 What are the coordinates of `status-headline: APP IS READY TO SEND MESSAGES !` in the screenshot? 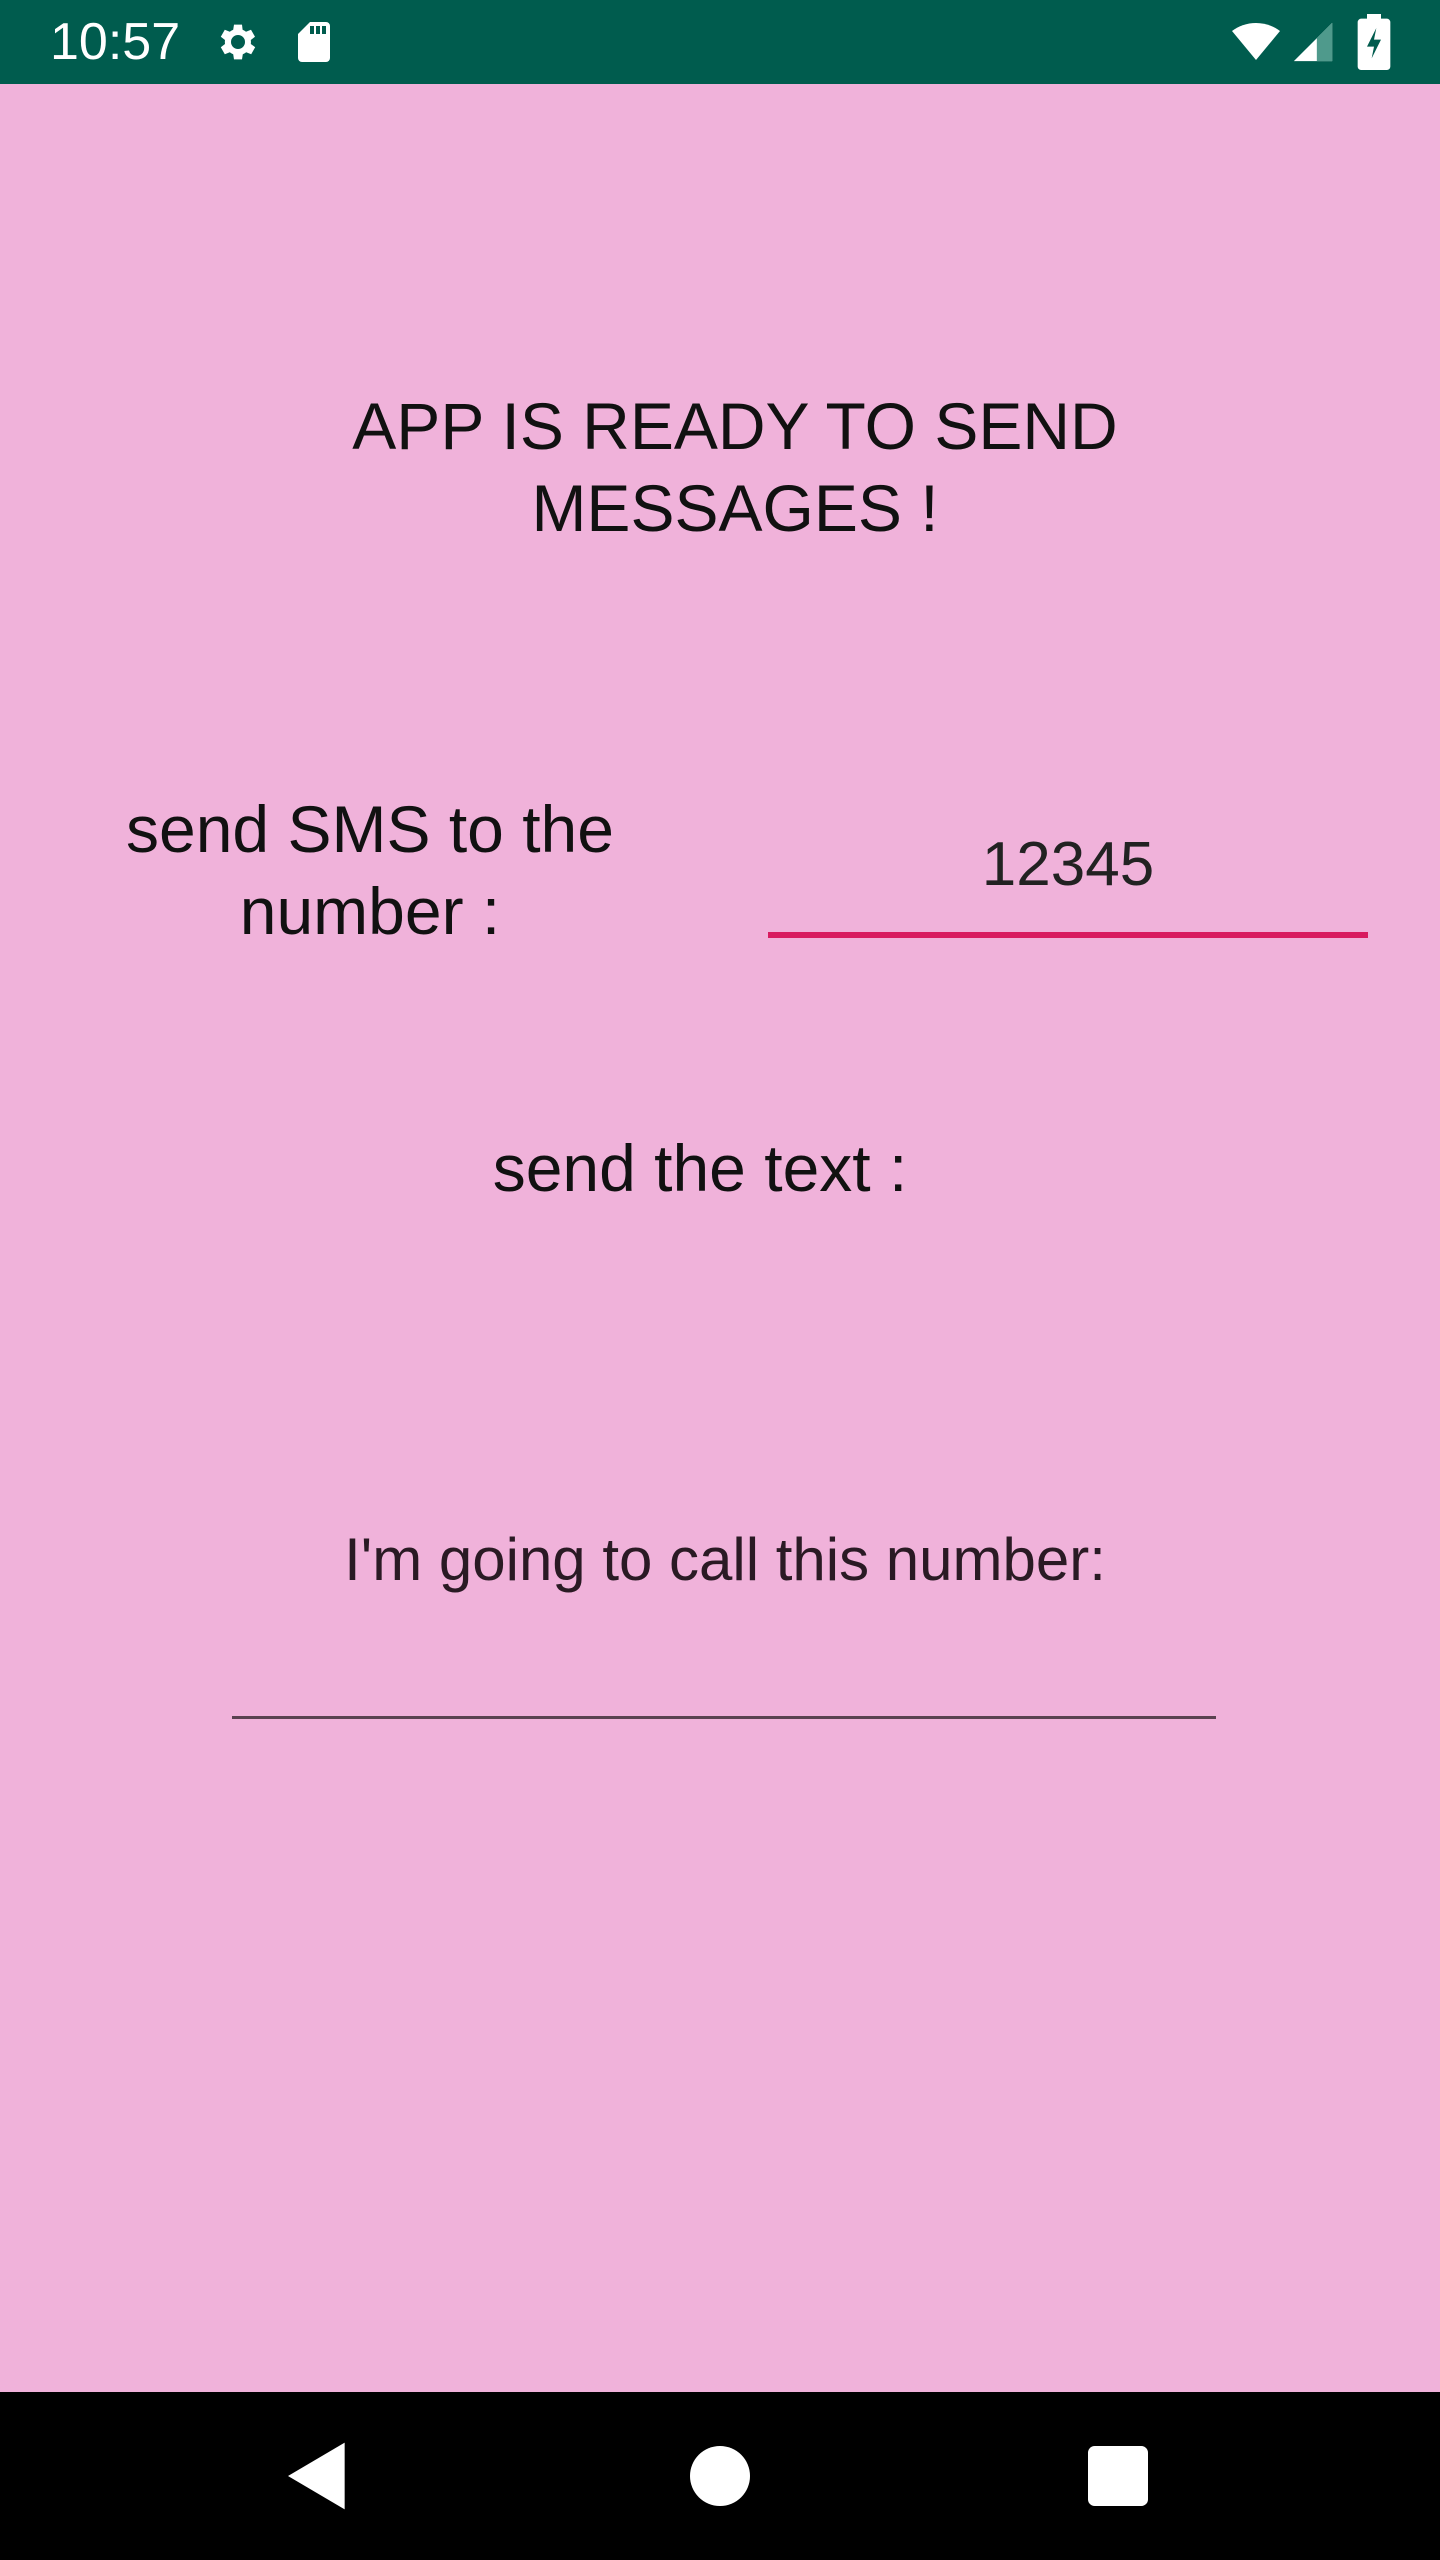 It's located at (735, 467).